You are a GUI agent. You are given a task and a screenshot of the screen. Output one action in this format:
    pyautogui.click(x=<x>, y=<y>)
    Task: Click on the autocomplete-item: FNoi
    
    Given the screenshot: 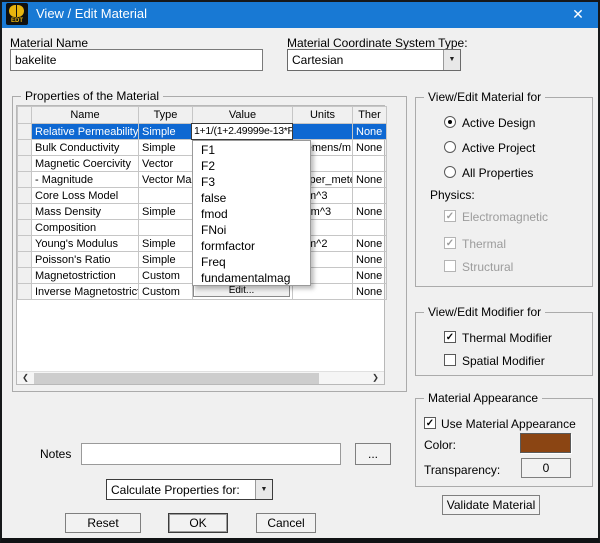 What is the action you would take?
    pyautogui.click(x=251, y=230)
    